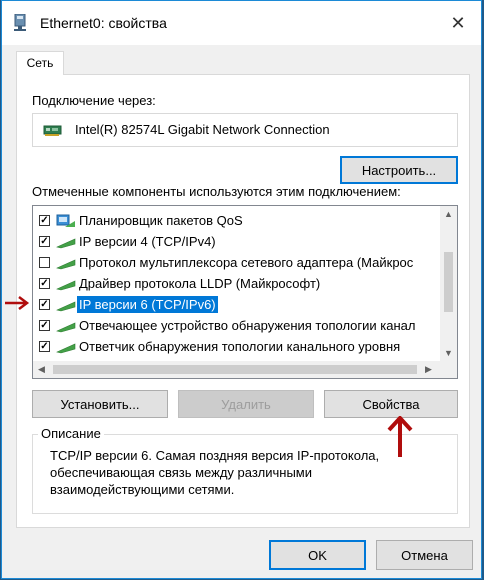 The height and width of the screenshot is (580, 484). Describe the element at coordinates (161, 220) in the screenshot. I see `list-item-label: Планировщик пакетов QoS` at that location.